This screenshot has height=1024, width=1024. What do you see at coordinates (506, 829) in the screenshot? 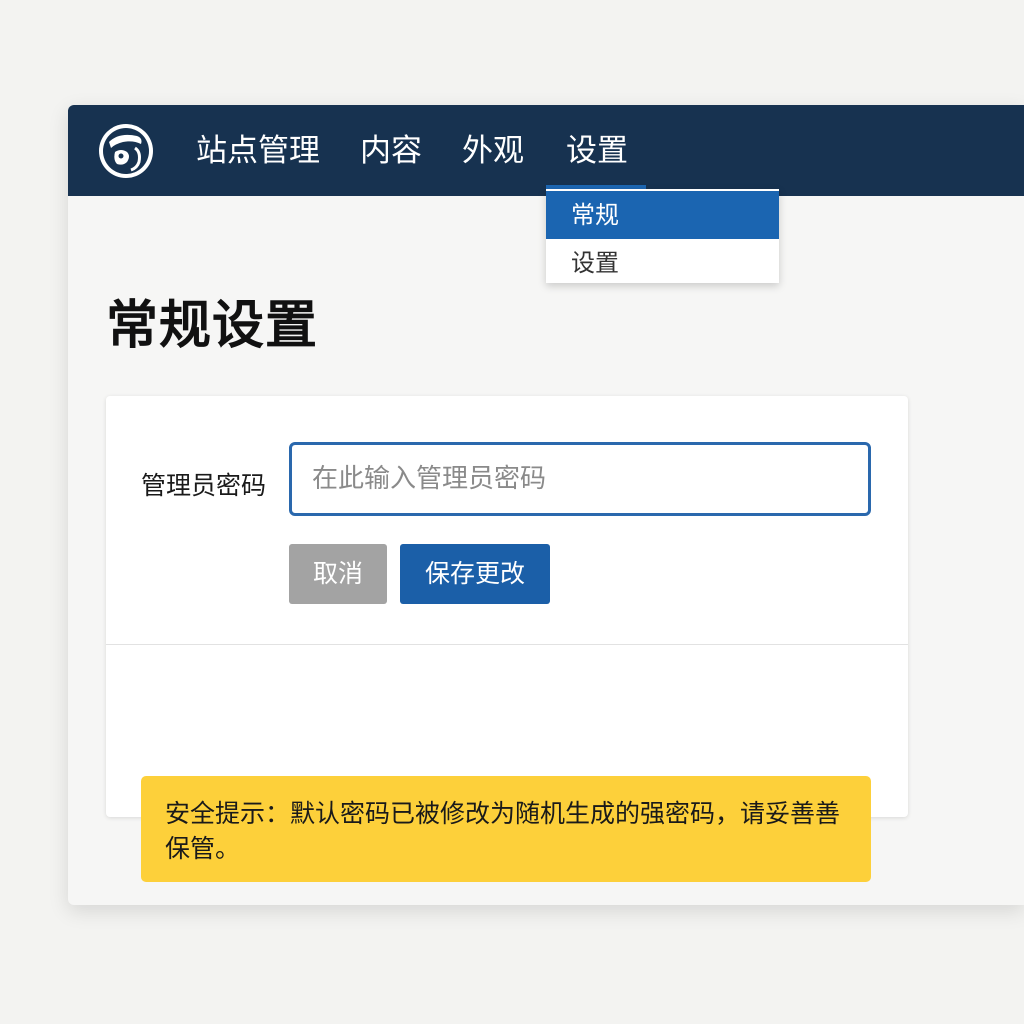
I see `security-alert: 安全提示：默认密码已被修改为随机生成的强密码，请妥善善保管。` at bounding box center [506, 829].